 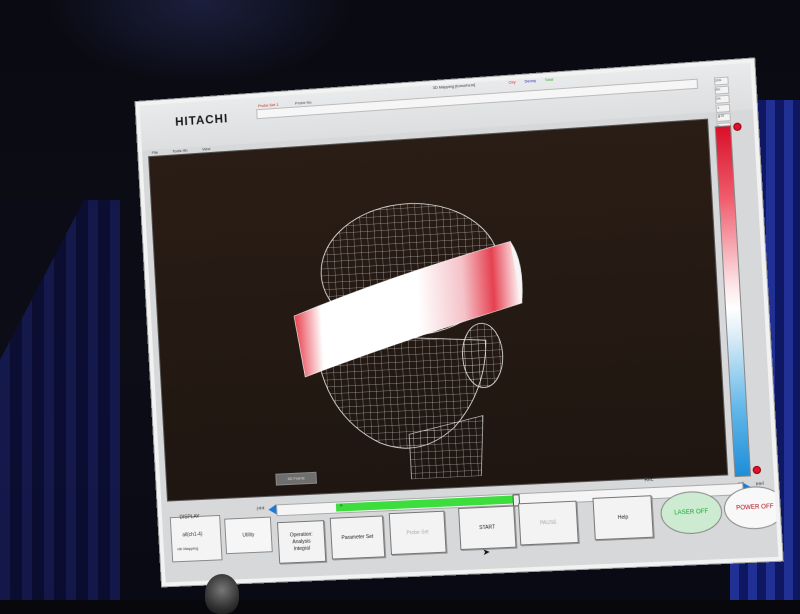 I want to click on rec-label: Rec, so click(x=649, y=480).